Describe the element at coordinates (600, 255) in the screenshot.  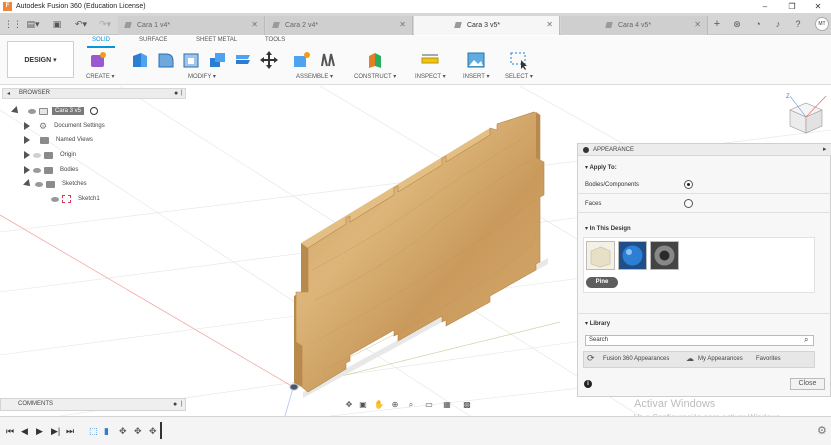
I see `pine-swatch` at that location.